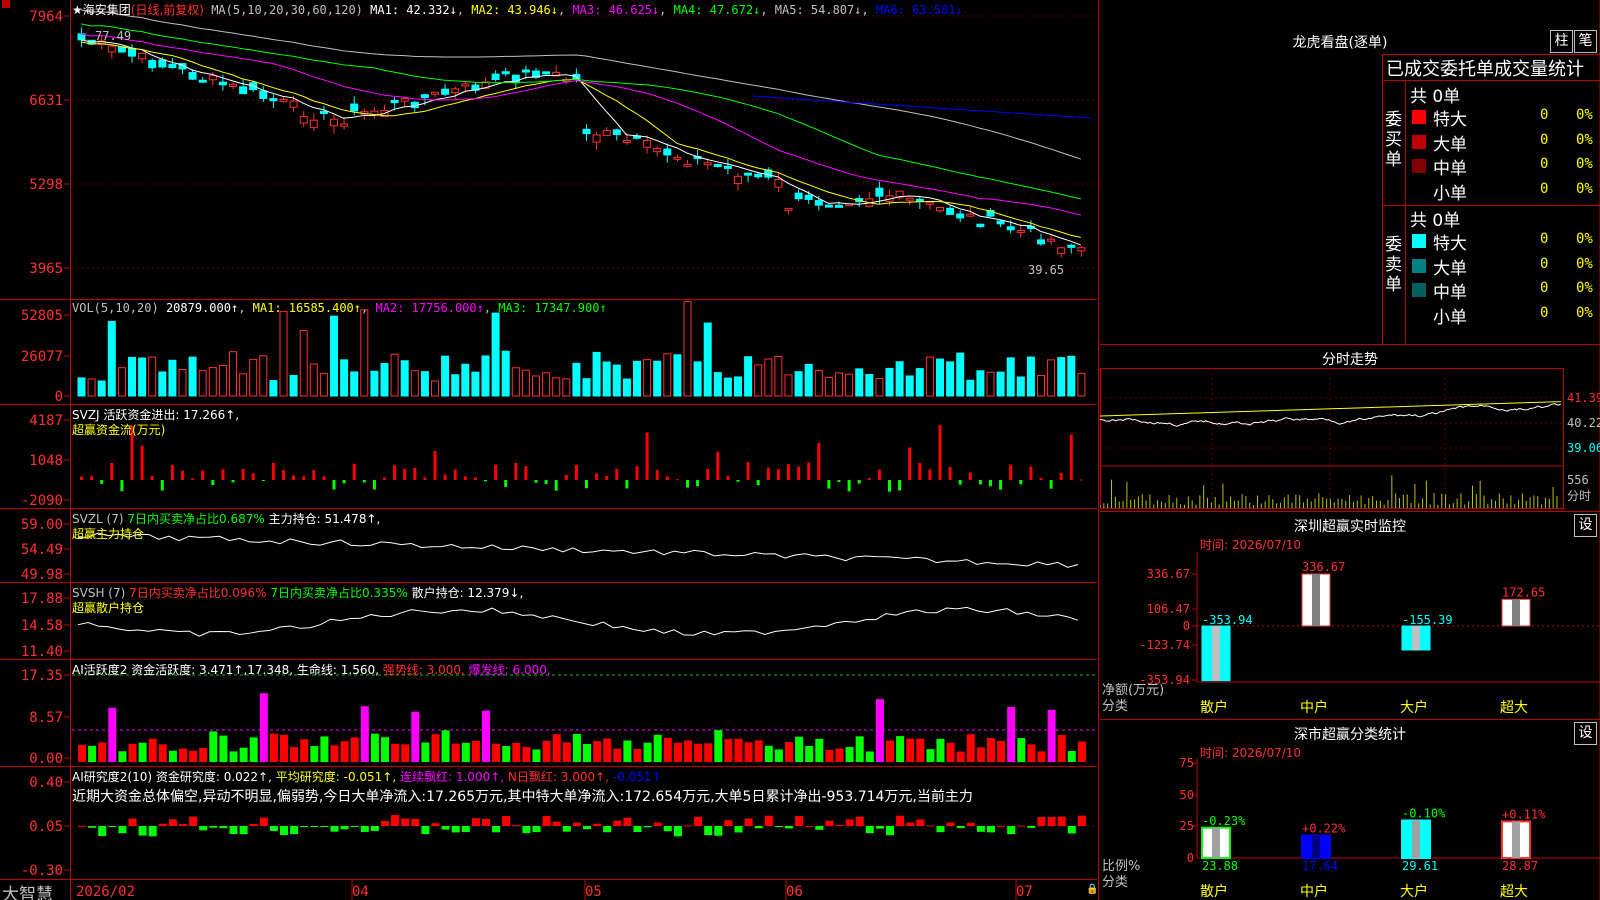 This screenshot has height=900, width=1600. Describe the element at coordinates (202, 308) in the screenshot. I see `vol-value: 20879.000↑` at that location.